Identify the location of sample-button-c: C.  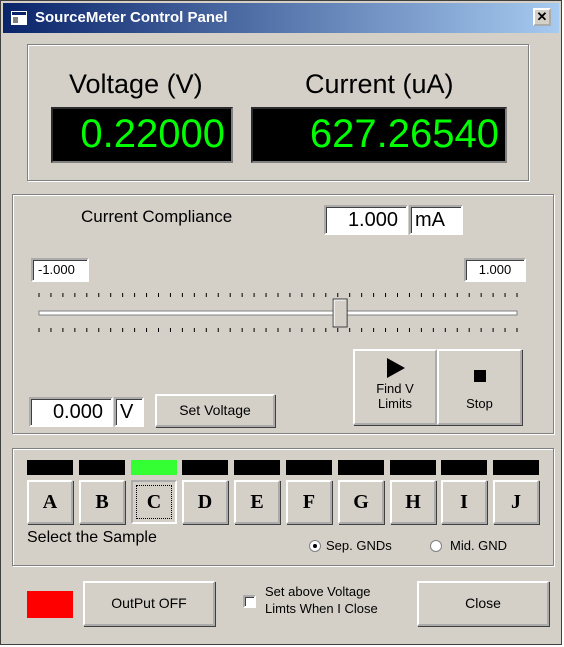
(154, 502).